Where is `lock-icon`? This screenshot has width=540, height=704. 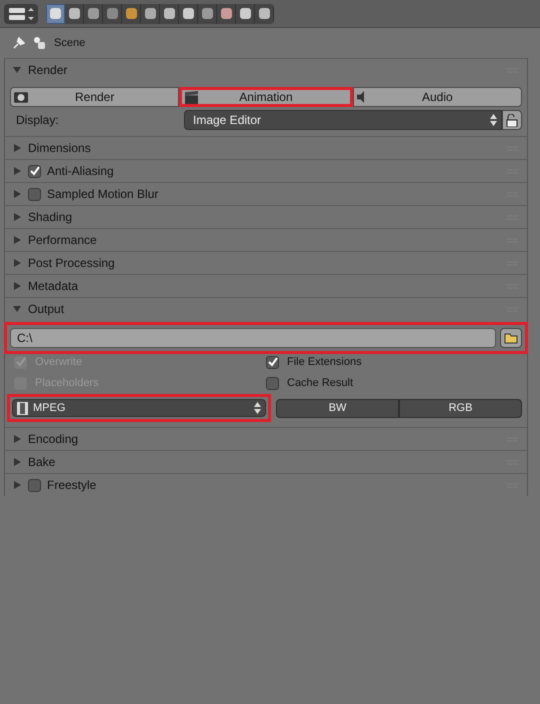
lock-icon is located at coordinates (512, 120).